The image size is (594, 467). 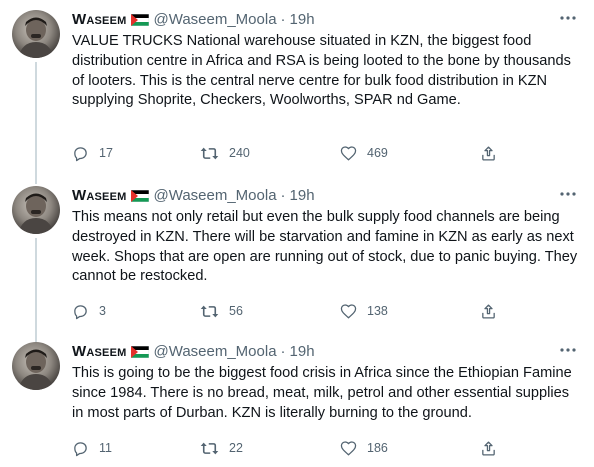 What do you see at coordinates (221, 448) in the screenshot?
I see `retweet-button: 22` at bounding box center [221, 448].